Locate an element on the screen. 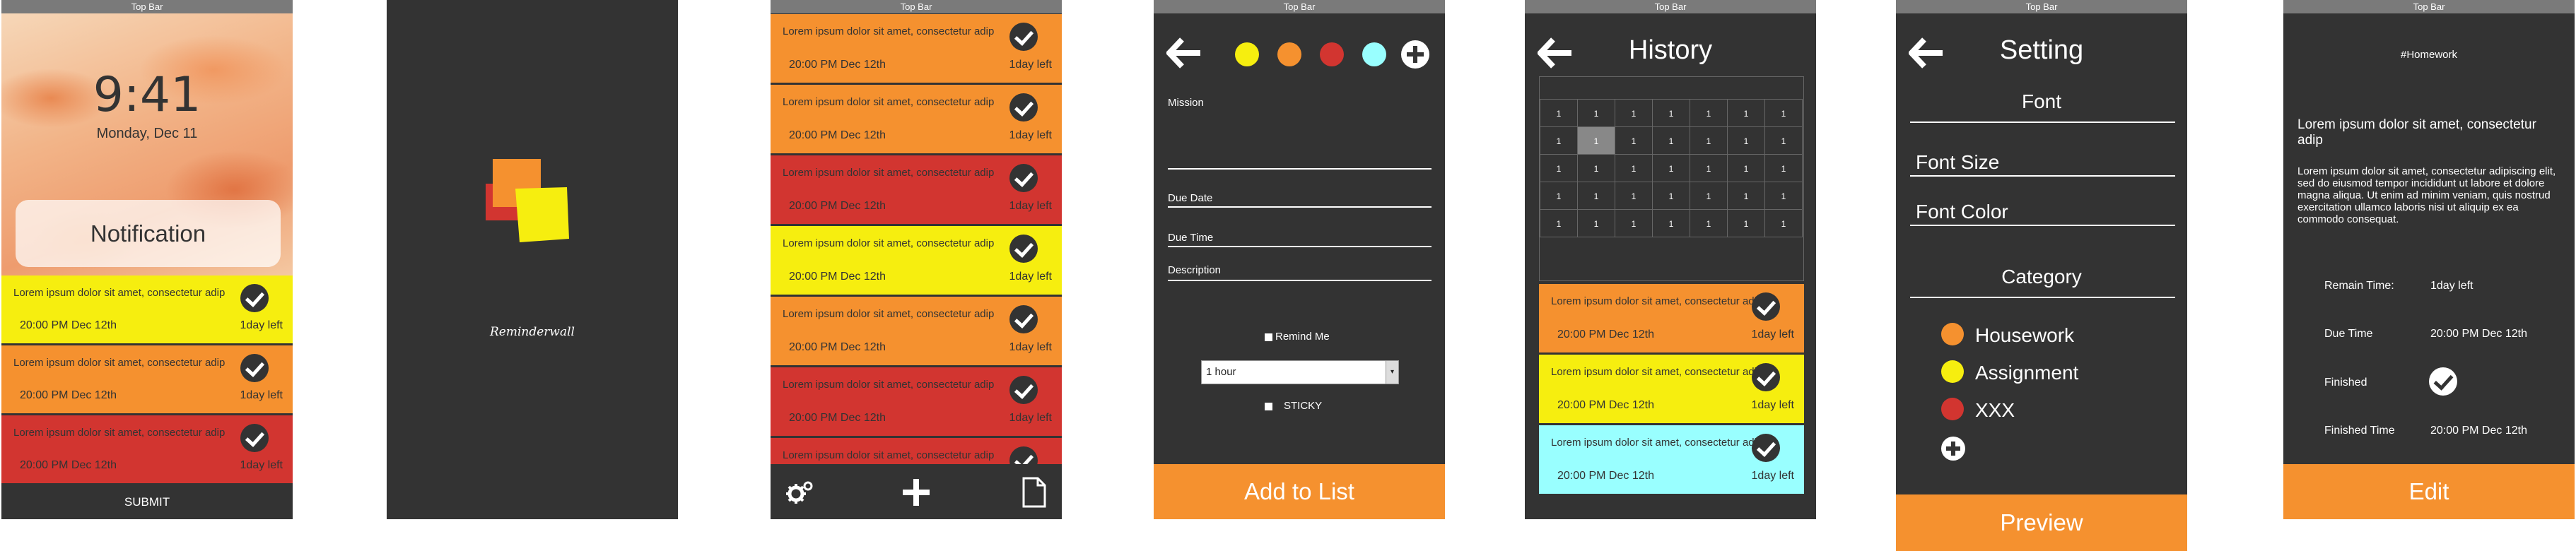 Image resolution: width=2576 pixels, height=551 pixels. color-option-orange is located at coordinates (1289, 54).